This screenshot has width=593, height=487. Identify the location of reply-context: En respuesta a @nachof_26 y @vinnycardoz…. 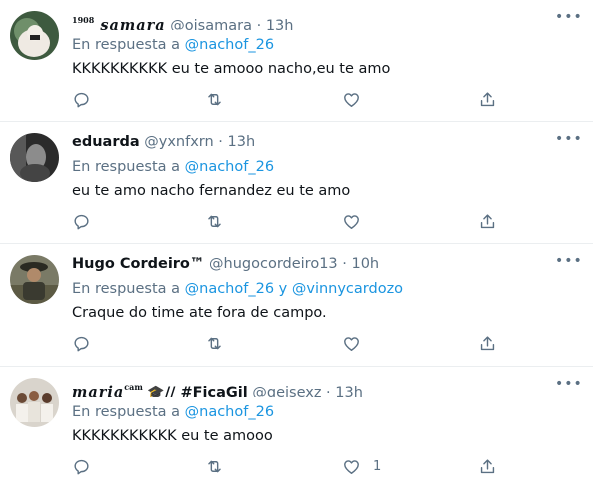
(237, 289).